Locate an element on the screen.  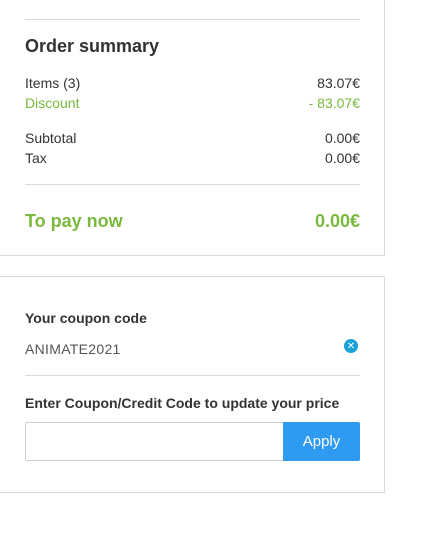
items-label: Items (3) is located at coordinates (53, 83).